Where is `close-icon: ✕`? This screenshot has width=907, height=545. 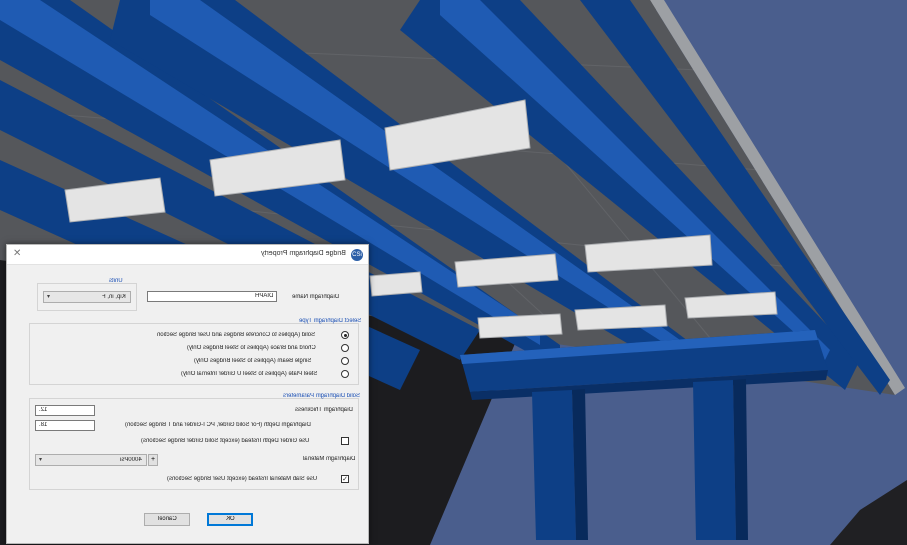
close-icon: ✕ is located at coordinates (17, 253).